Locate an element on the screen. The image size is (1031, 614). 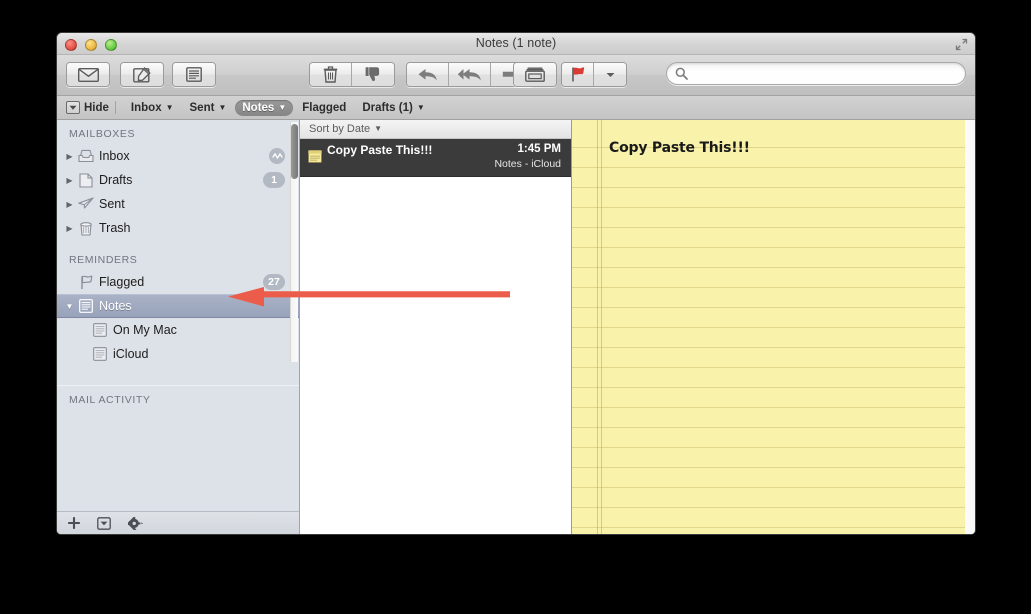
title-bar: Notes (1 note) is located at coordinates (516, 44).